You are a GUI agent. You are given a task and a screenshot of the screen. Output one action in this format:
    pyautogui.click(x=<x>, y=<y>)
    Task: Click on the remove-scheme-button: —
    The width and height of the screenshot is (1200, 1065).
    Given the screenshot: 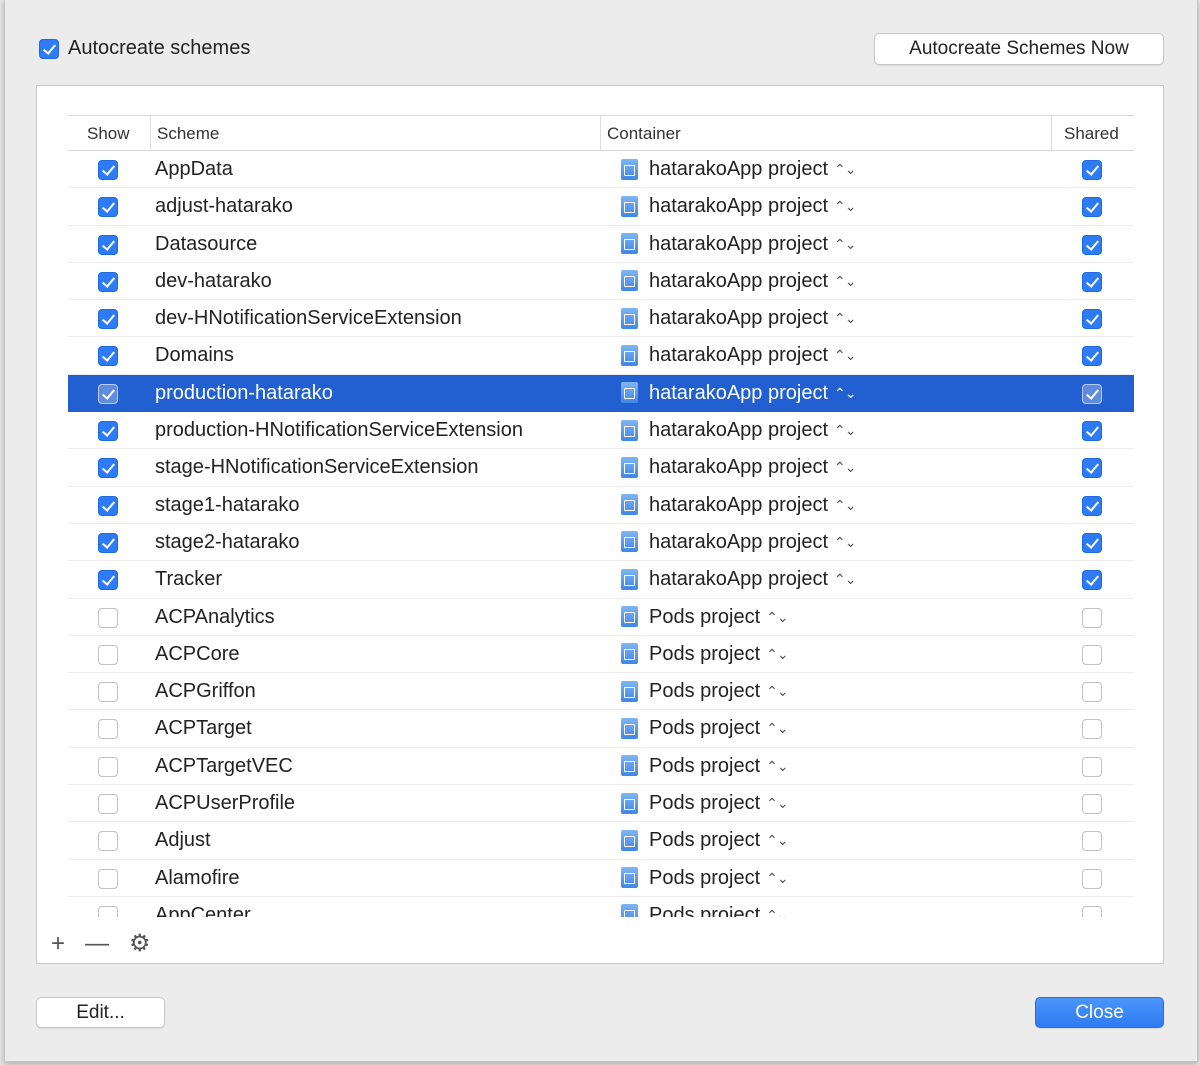 What is the action you would take?
    pyautogui.click(x=97, y=944)
    